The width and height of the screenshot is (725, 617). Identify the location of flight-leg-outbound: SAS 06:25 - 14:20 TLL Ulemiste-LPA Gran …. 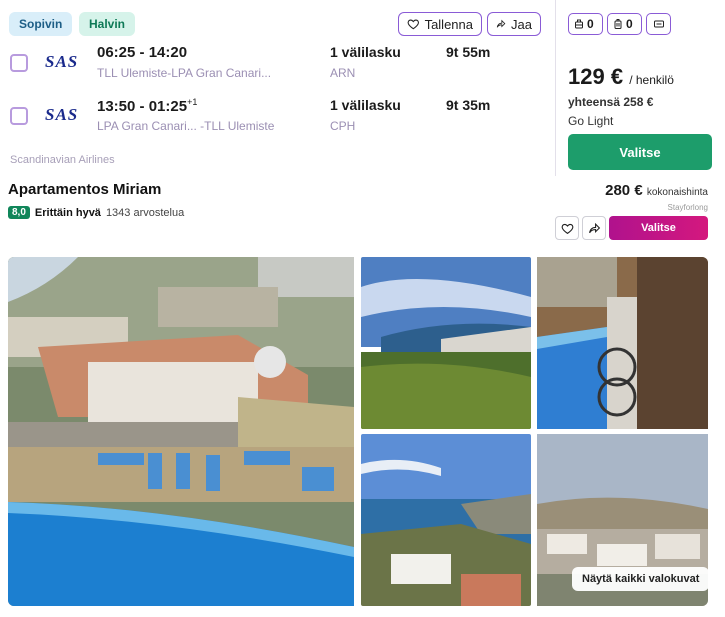
(274, 68).